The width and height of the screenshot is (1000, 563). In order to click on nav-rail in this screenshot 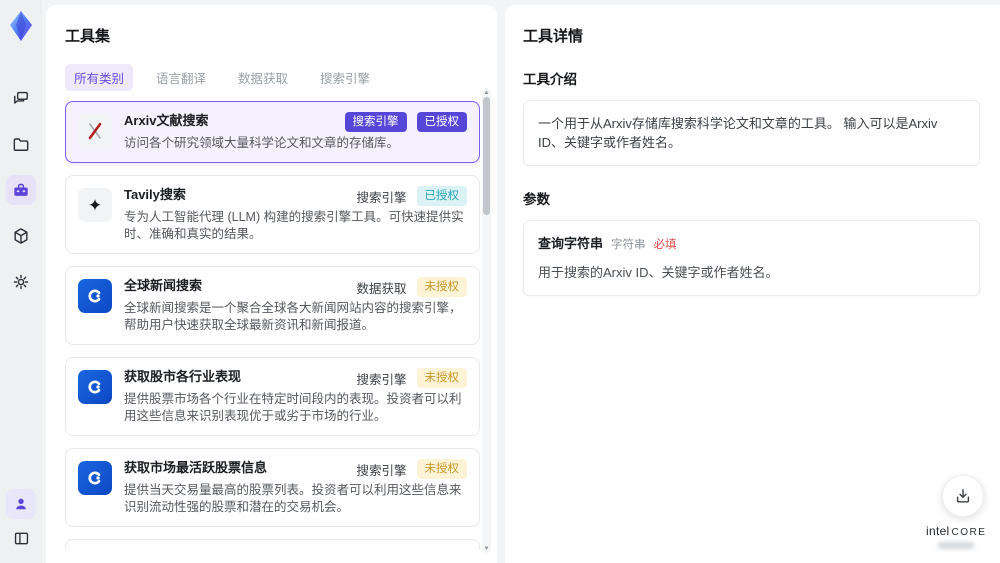, I will do `click(21, 281)`.